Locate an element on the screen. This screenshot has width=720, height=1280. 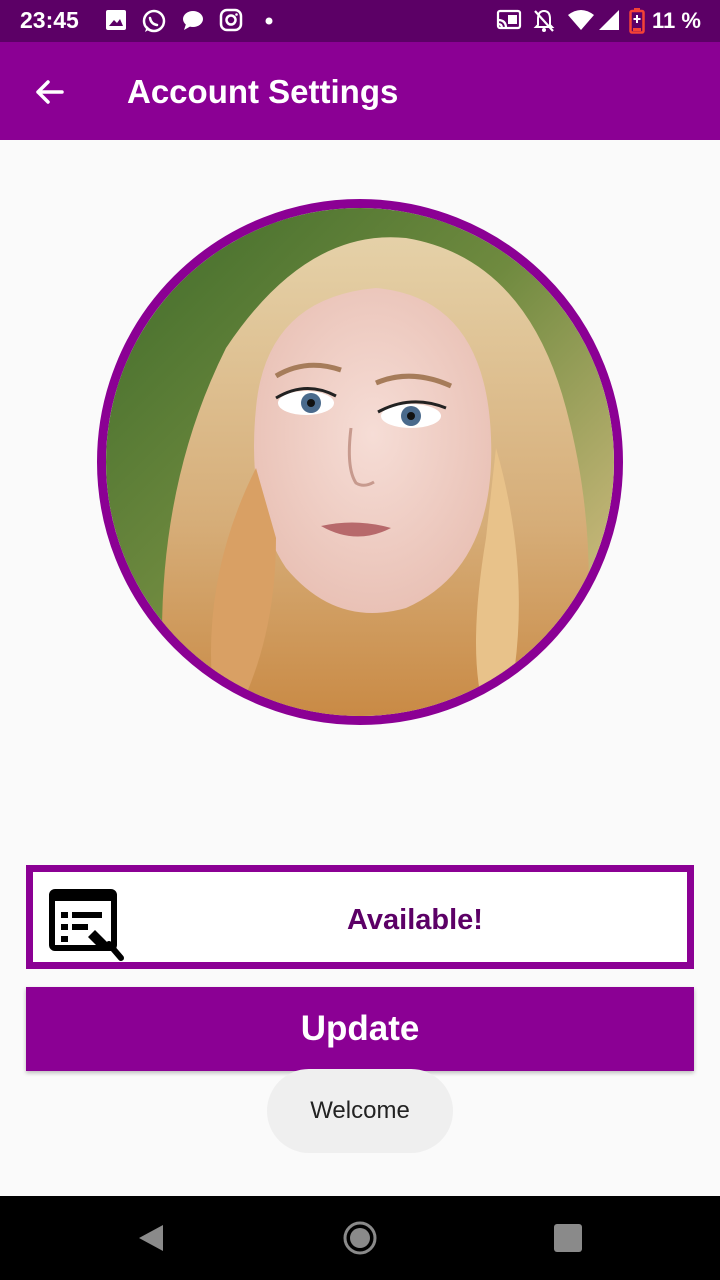
instagram-icon is located at coordinates (231, 20).